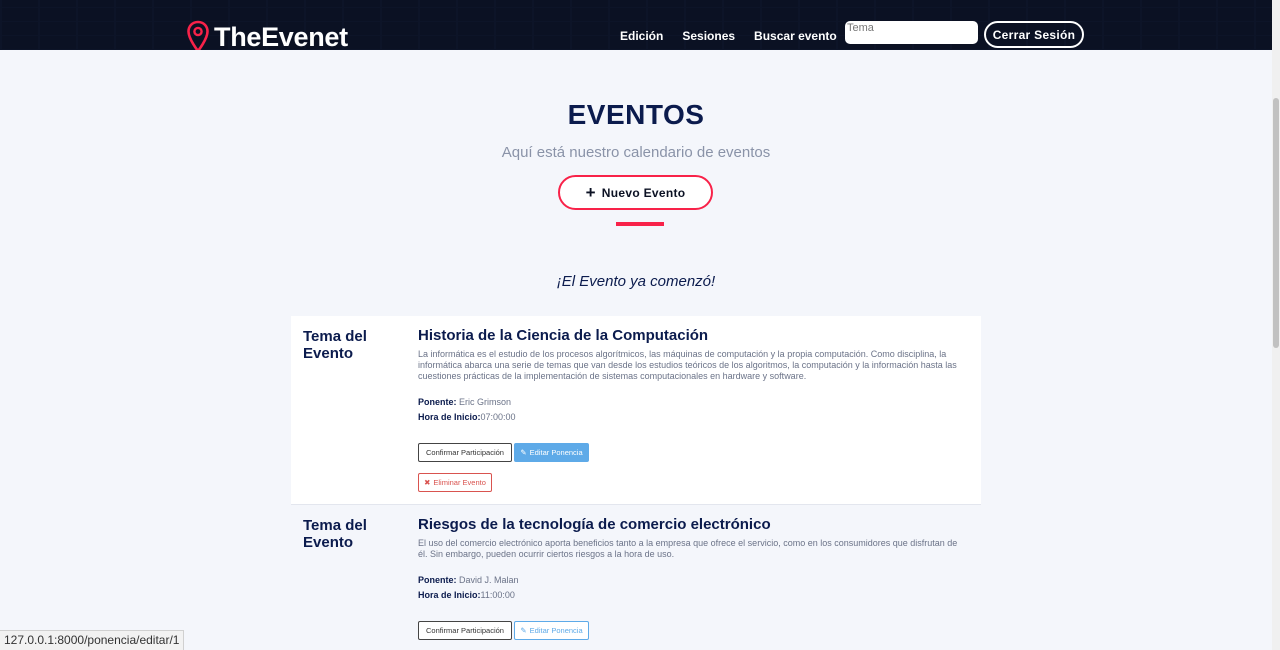 The image size is (1280, 650). Describe the element at coordinates (738, 35) in the screenshot. I see `main-nav: Edición Sesiones Buscar evento` at that location.